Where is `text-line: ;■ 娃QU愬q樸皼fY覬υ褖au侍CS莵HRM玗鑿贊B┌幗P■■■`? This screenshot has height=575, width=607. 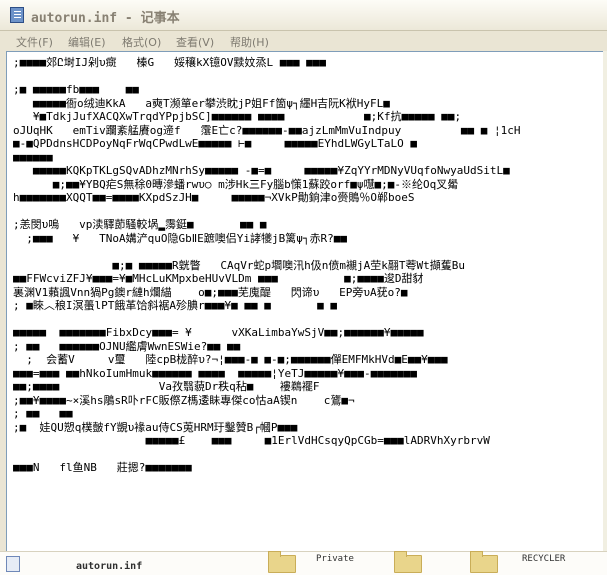 text-line: ;■ 娃QU愬q樸皼fY覬υ褖au侍CS莵HRM玗鑿贊B┌幗P■■■ is located at coordinates (155, 427).